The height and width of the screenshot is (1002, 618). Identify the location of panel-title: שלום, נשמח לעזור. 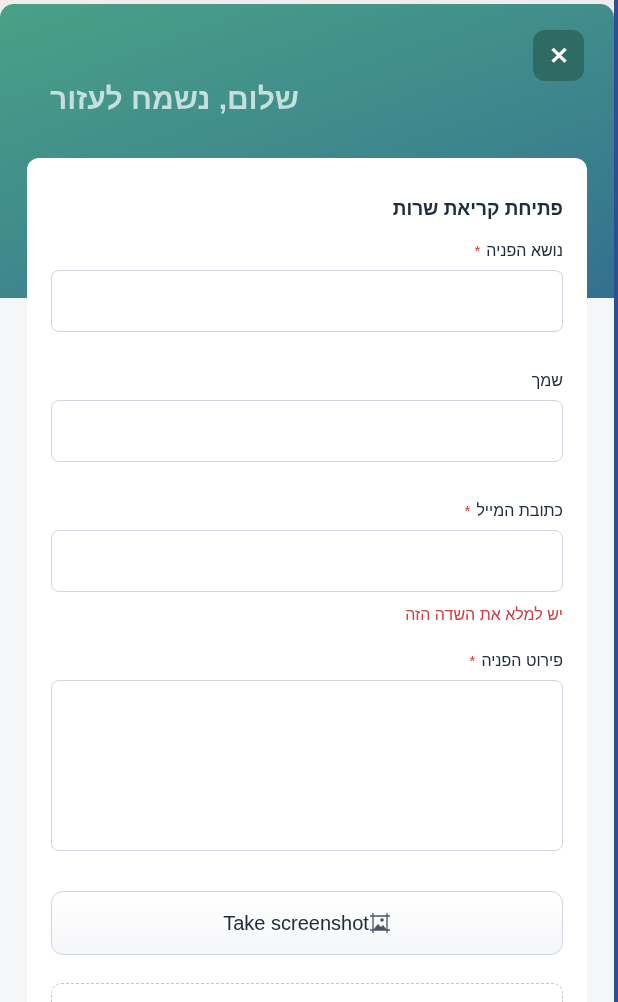
(174, 99).